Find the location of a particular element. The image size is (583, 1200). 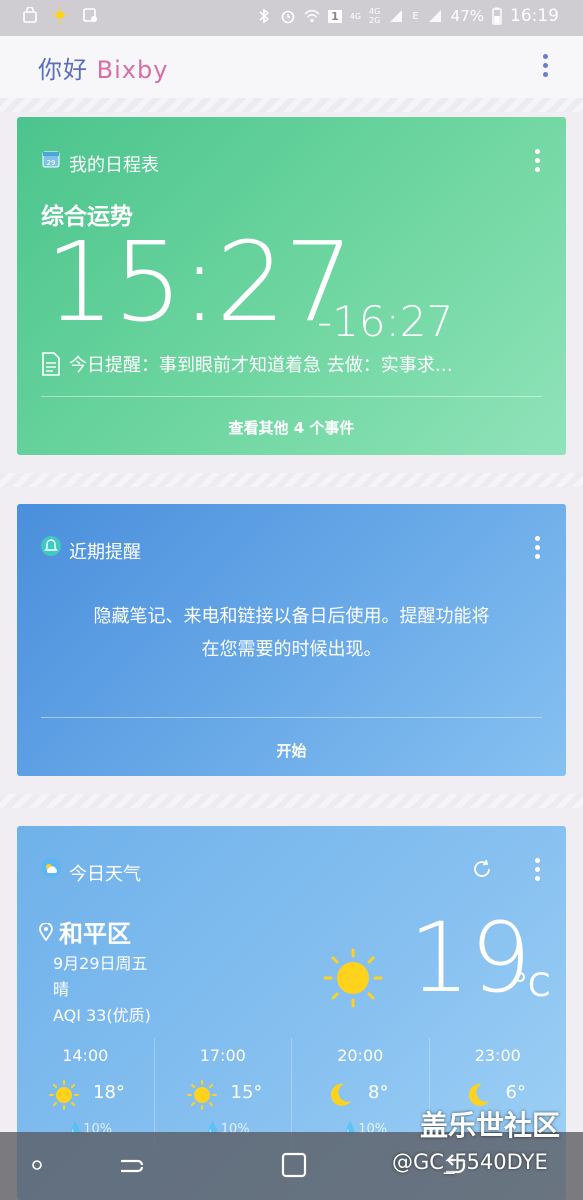

hourly-time: 23:00 is located at coordinates (497, 1055).